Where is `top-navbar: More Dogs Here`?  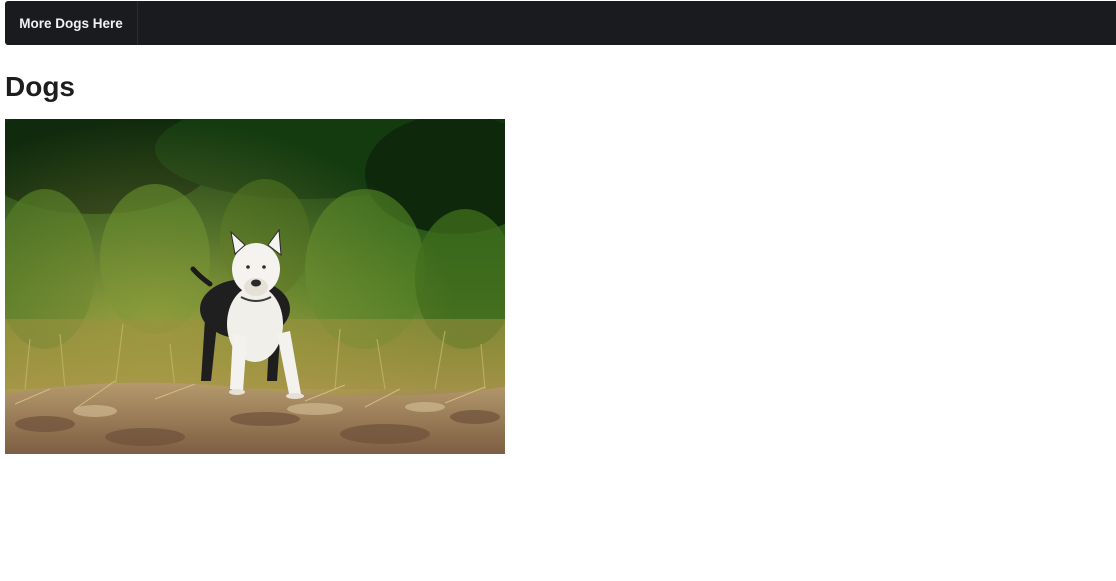
top-navbar: More Dogs Here is located at coordinates (560, 23).